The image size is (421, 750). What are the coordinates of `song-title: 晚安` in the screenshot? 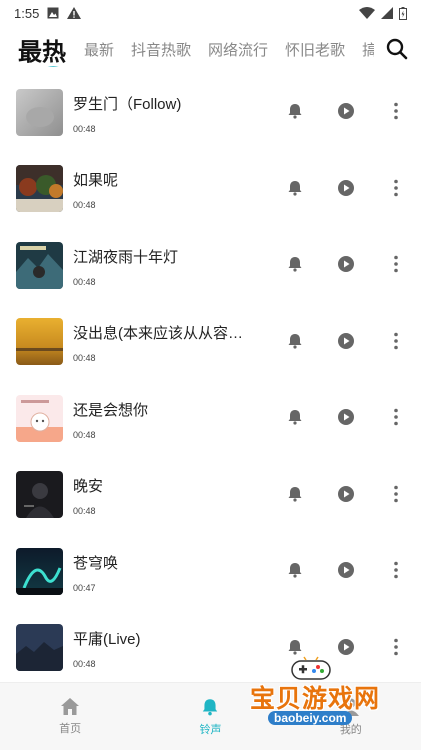 It's located at (88, 487).